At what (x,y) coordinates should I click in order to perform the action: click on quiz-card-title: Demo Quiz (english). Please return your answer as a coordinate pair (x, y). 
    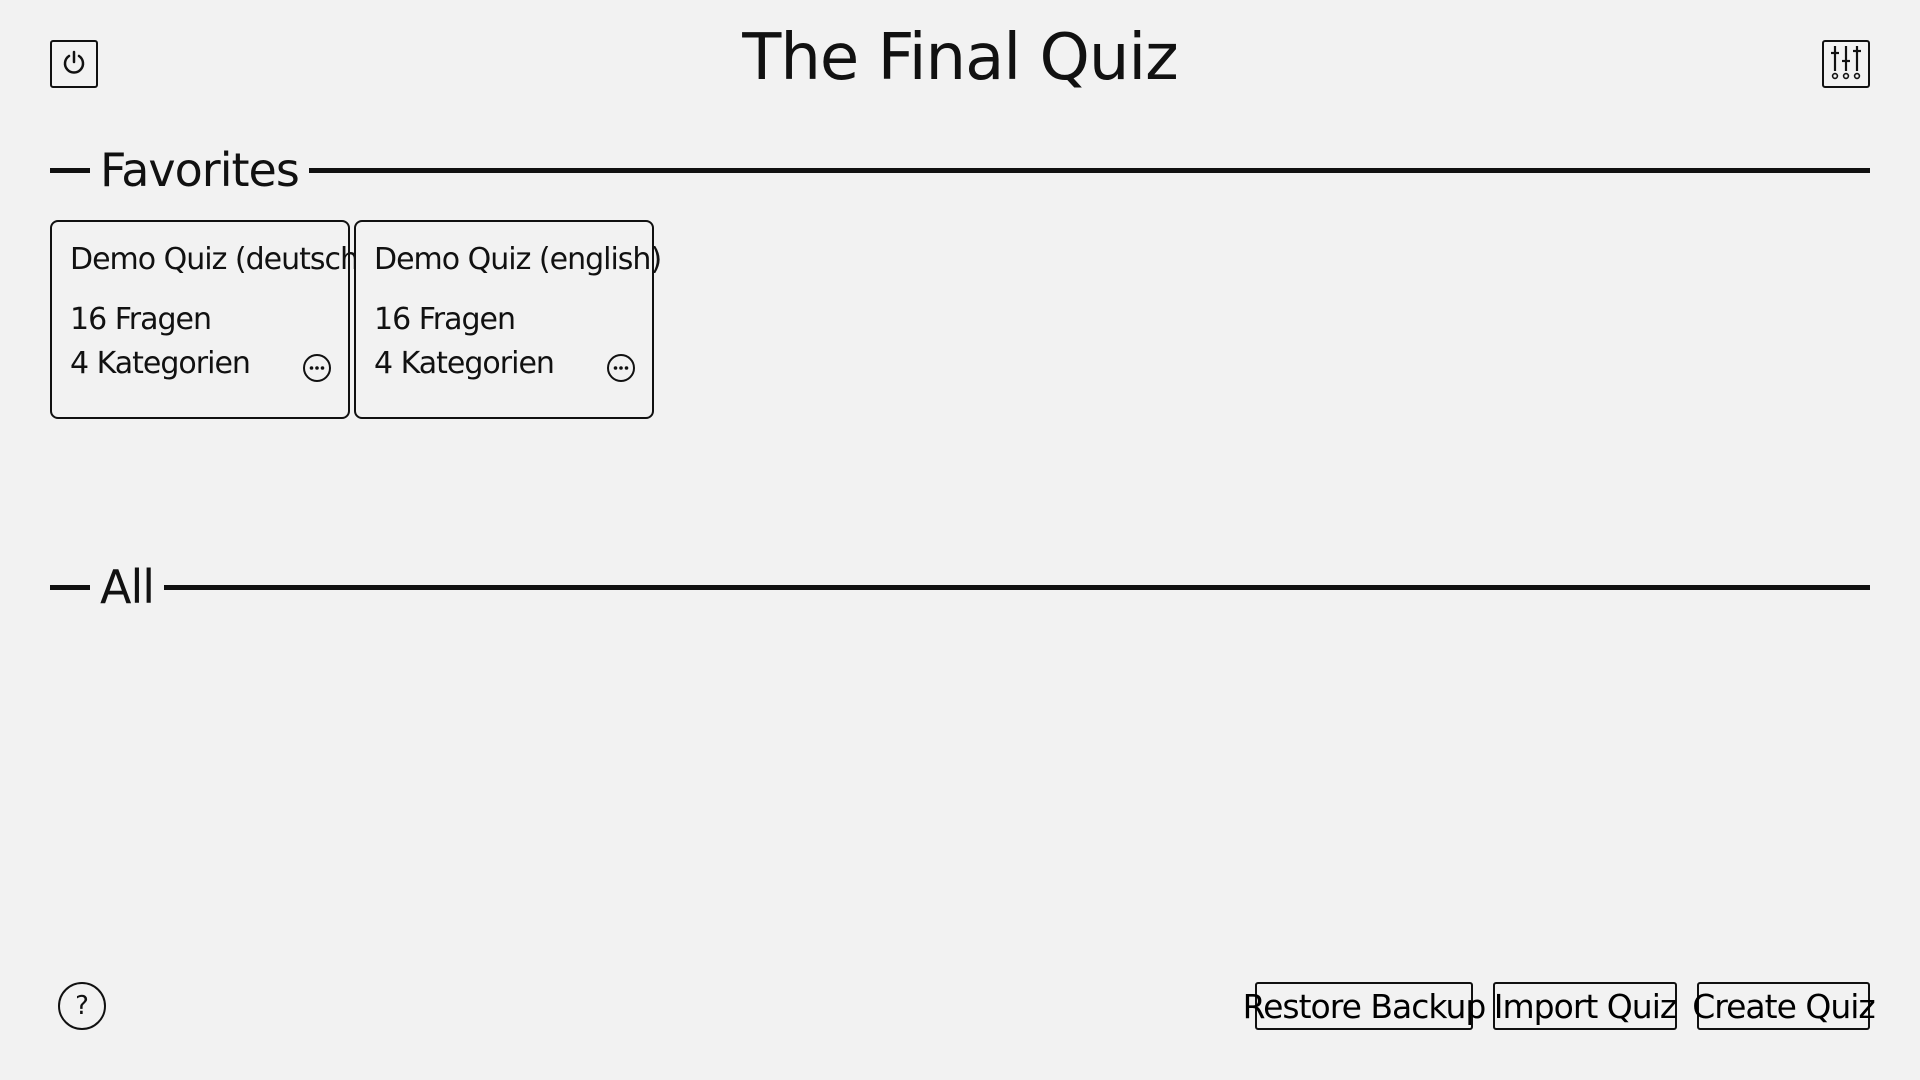
    Looking at the image, I should click on (518, 259).